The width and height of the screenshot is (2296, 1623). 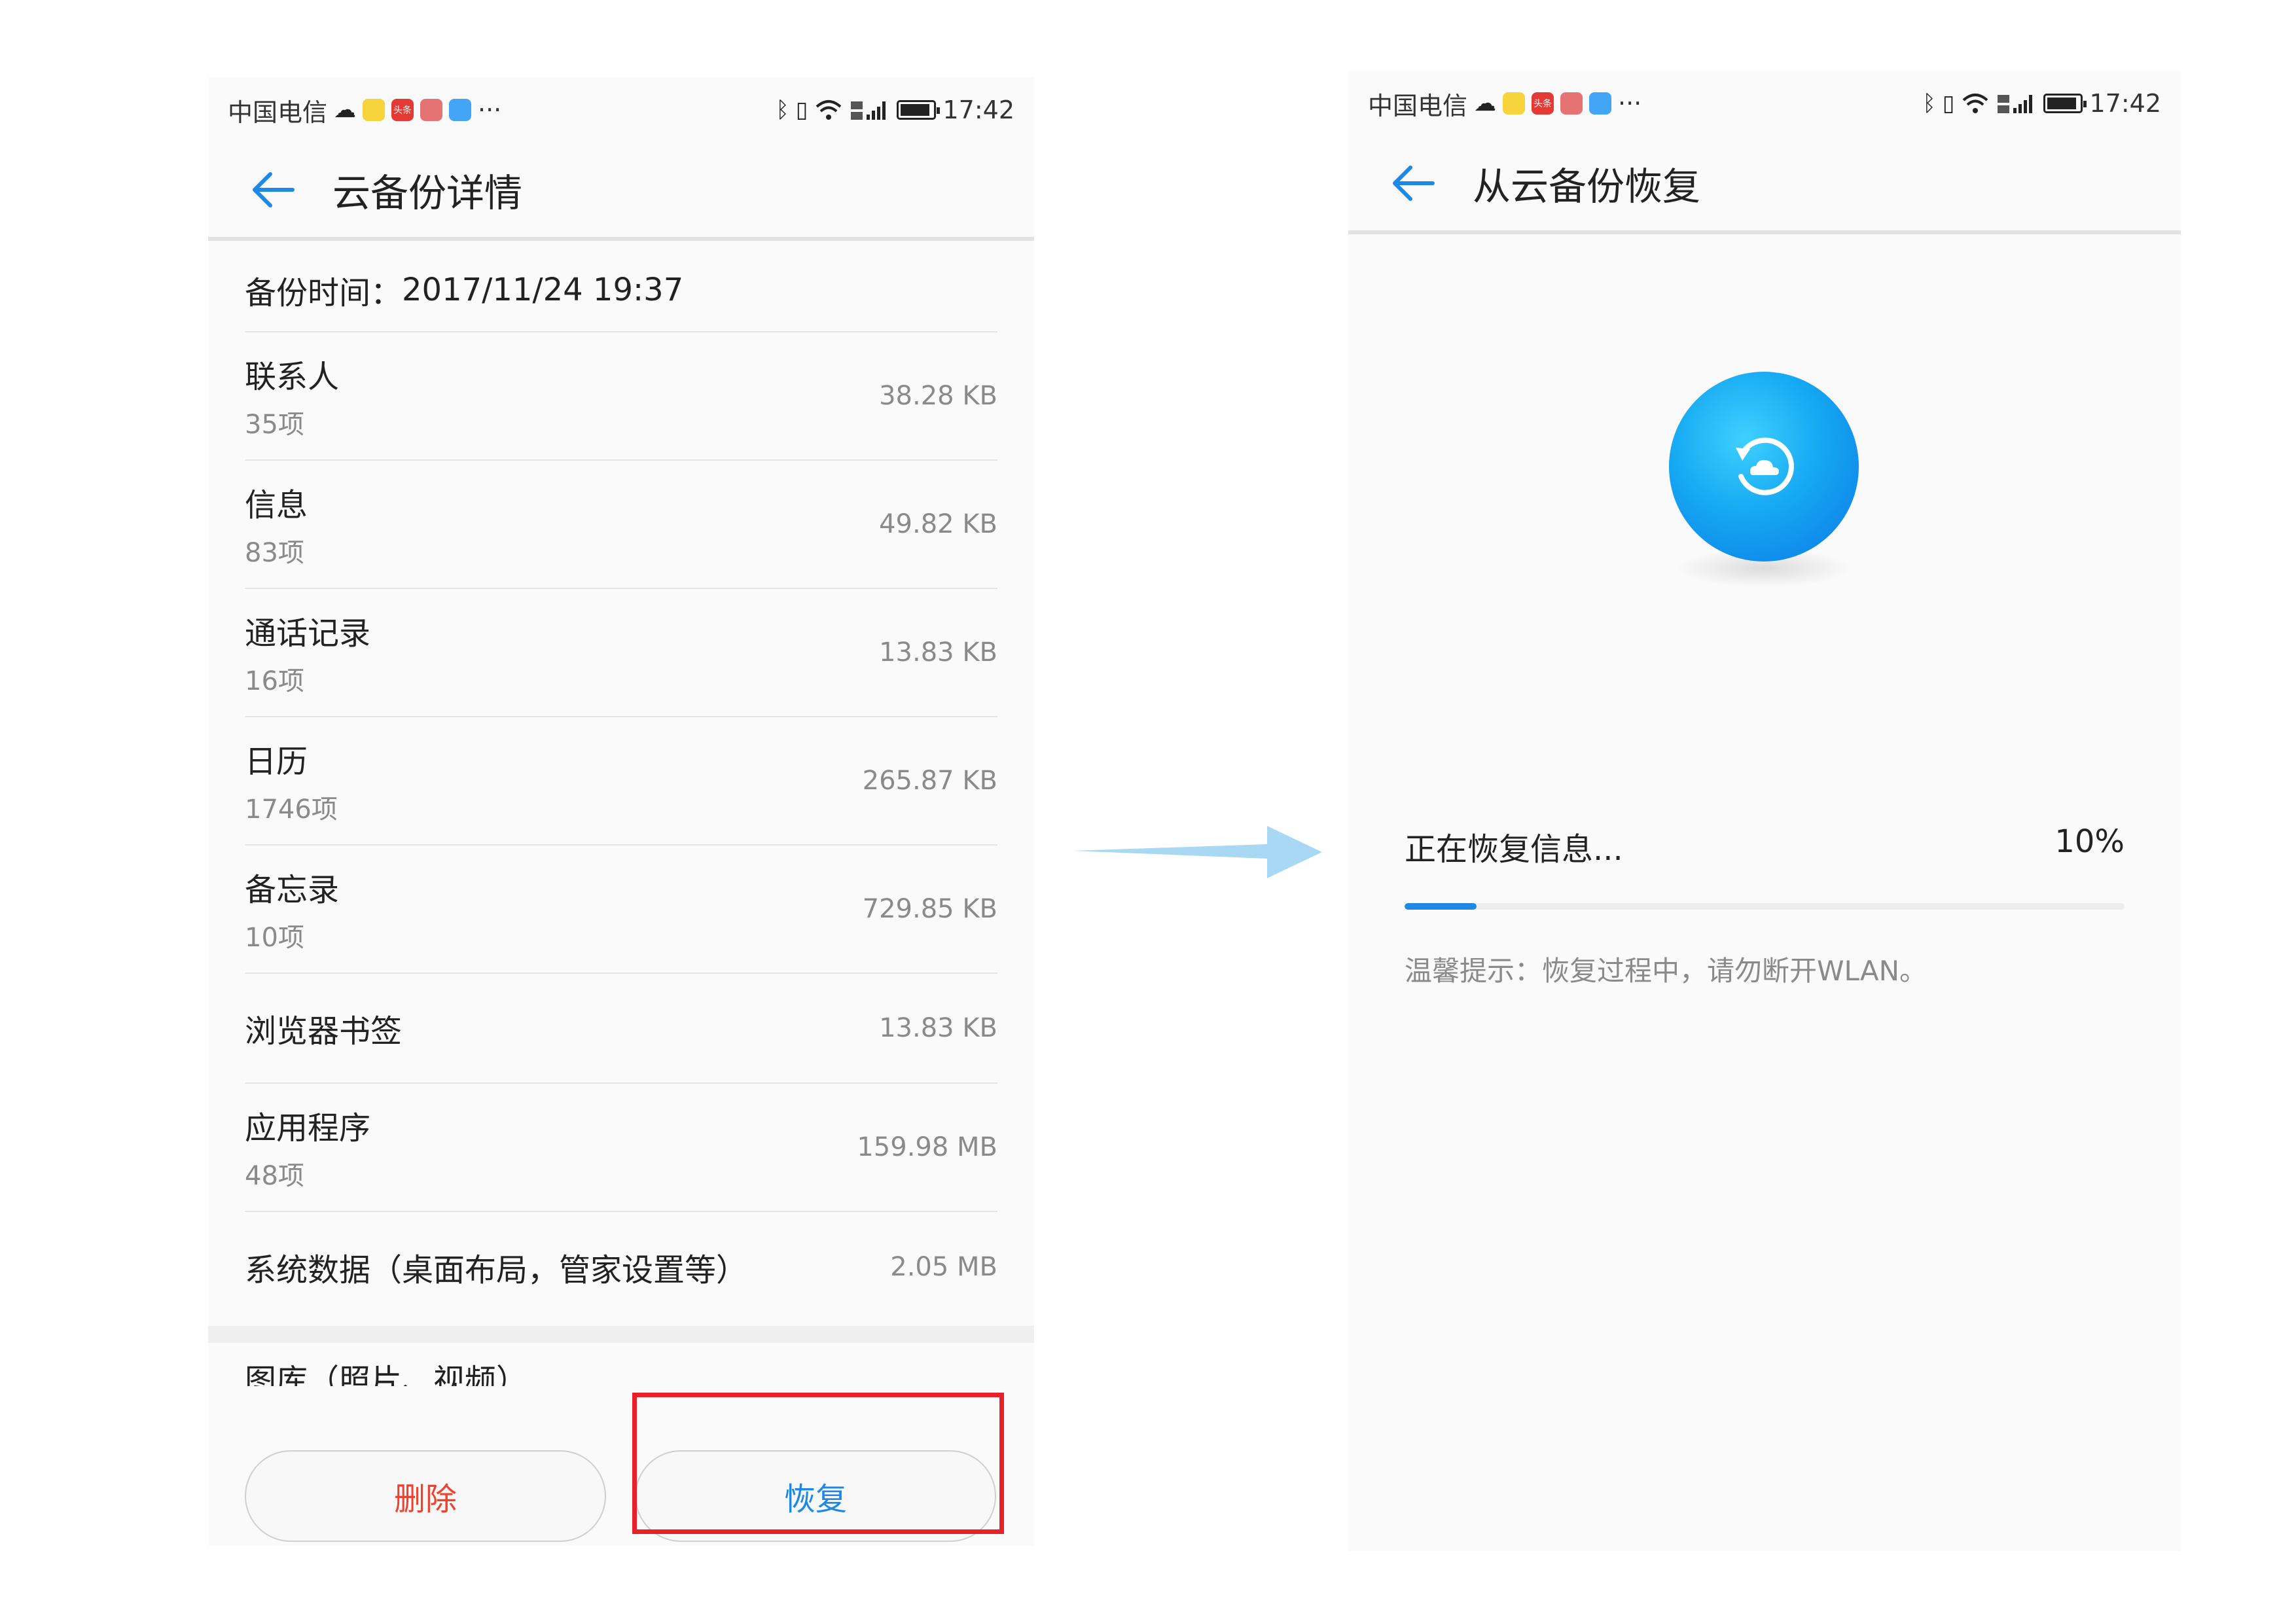 I want to click on restore-orb, so click(x=1764, y=490).